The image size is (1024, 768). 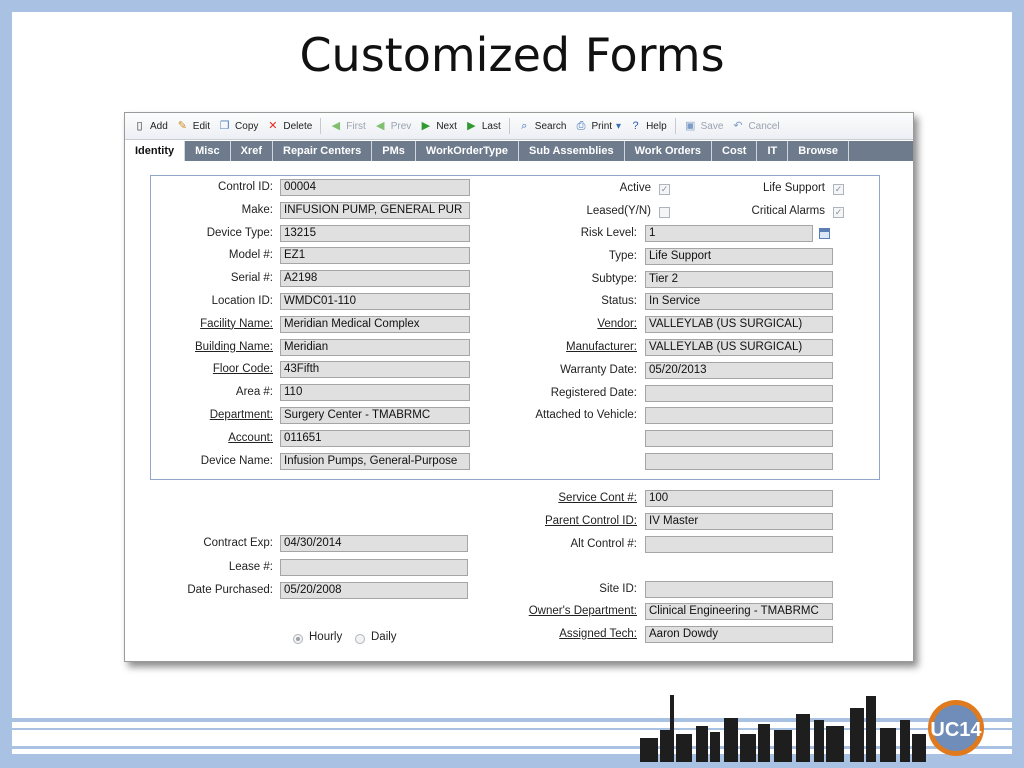 I want to click on device-name-label: Device Name:, so click(x=236, y=460).